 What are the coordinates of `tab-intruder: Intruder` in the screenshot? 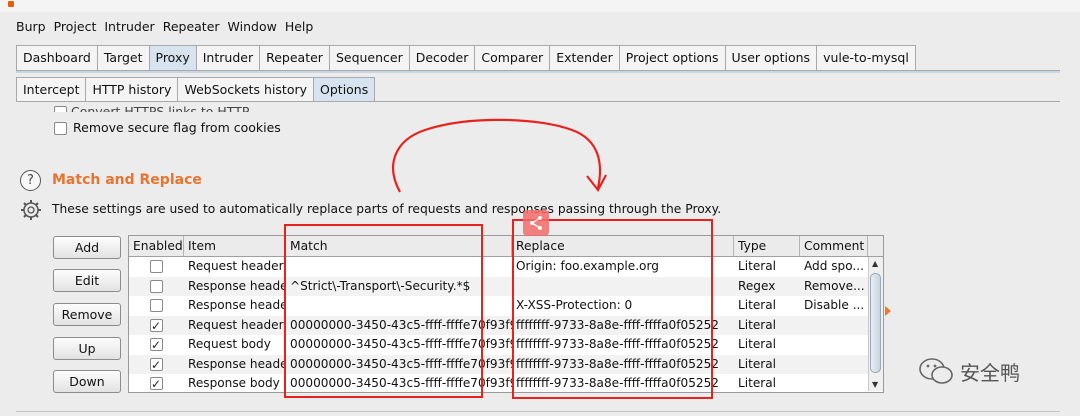 It's located at (228, 58).